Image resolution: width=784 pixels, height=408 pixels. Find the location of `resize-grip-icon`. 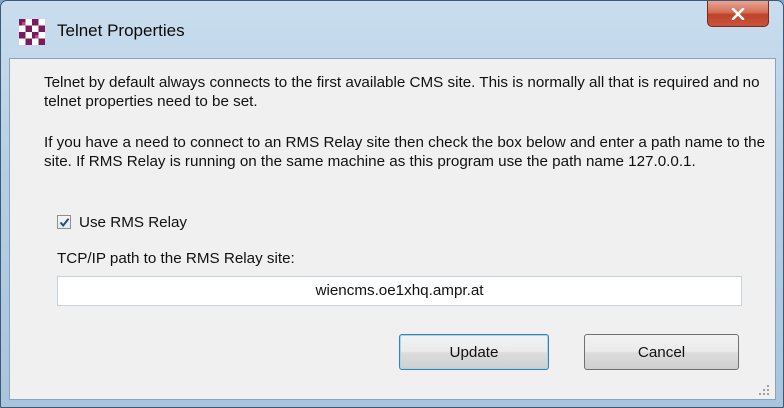

resize-grip-icon is located at coordinates (764, 390).